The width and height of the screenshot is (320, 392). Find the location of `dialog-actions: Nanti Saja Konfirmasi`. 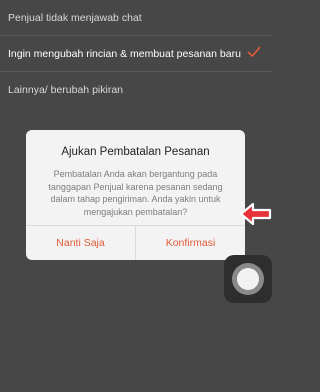

dialog-actions: Nanti Saja Konfirmasi is located at coordinates (135, 242).